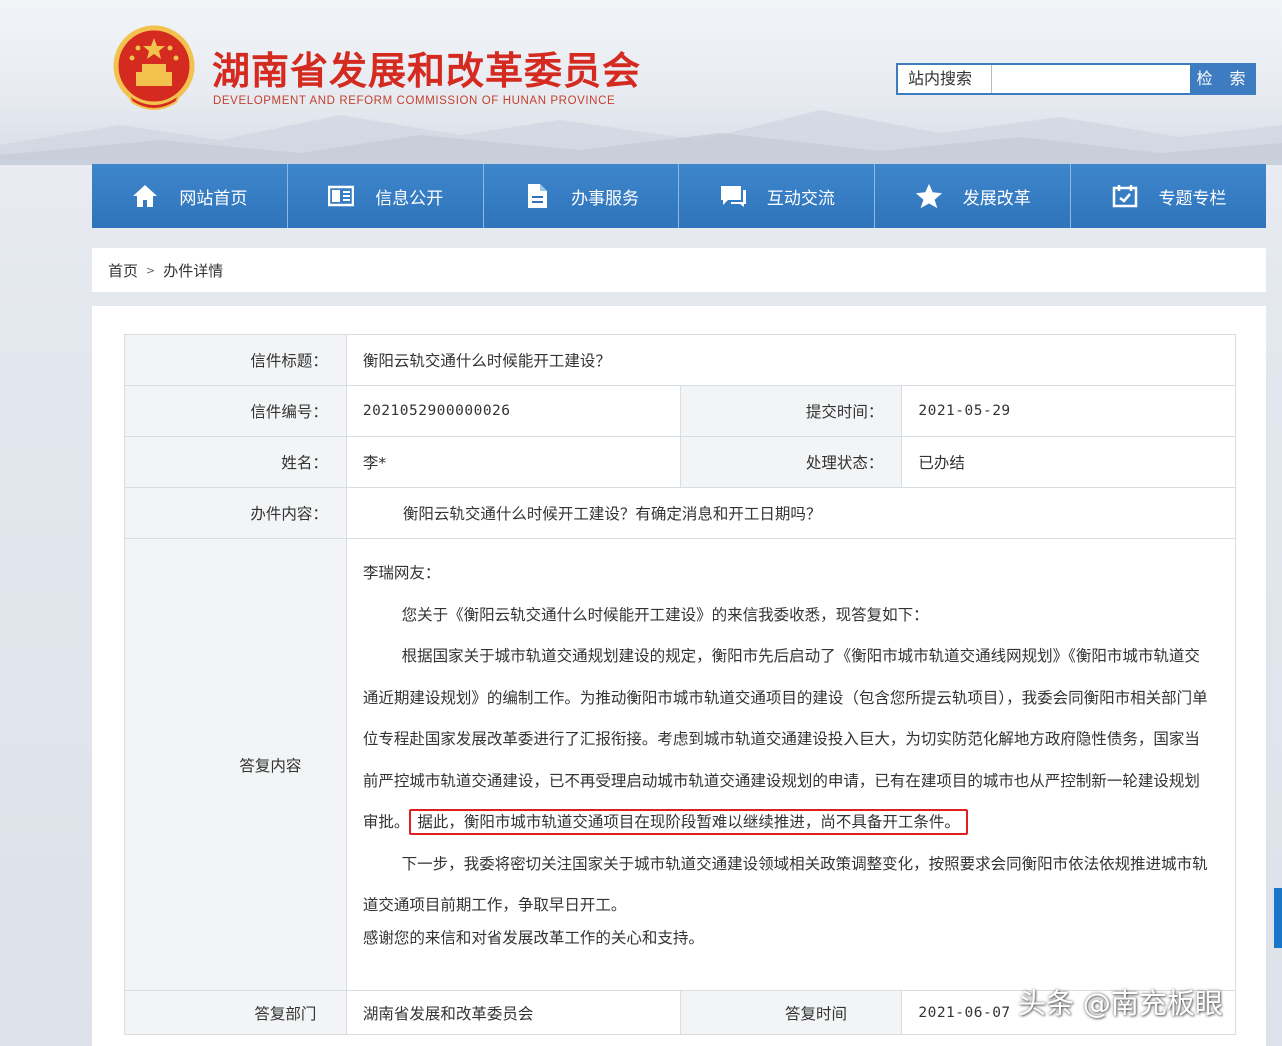 This screenshot has height=1046, width=1282. I want to click on table-row: 姓名： 李* 处理状态： 已办结, so click(680, 462).